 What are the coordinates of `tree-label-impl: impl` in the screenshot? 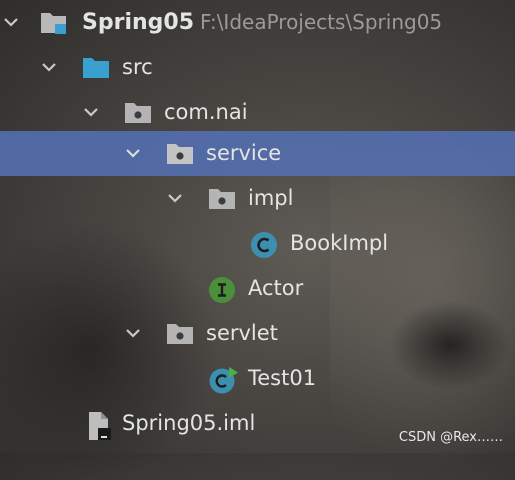 It's located at (271, 198).